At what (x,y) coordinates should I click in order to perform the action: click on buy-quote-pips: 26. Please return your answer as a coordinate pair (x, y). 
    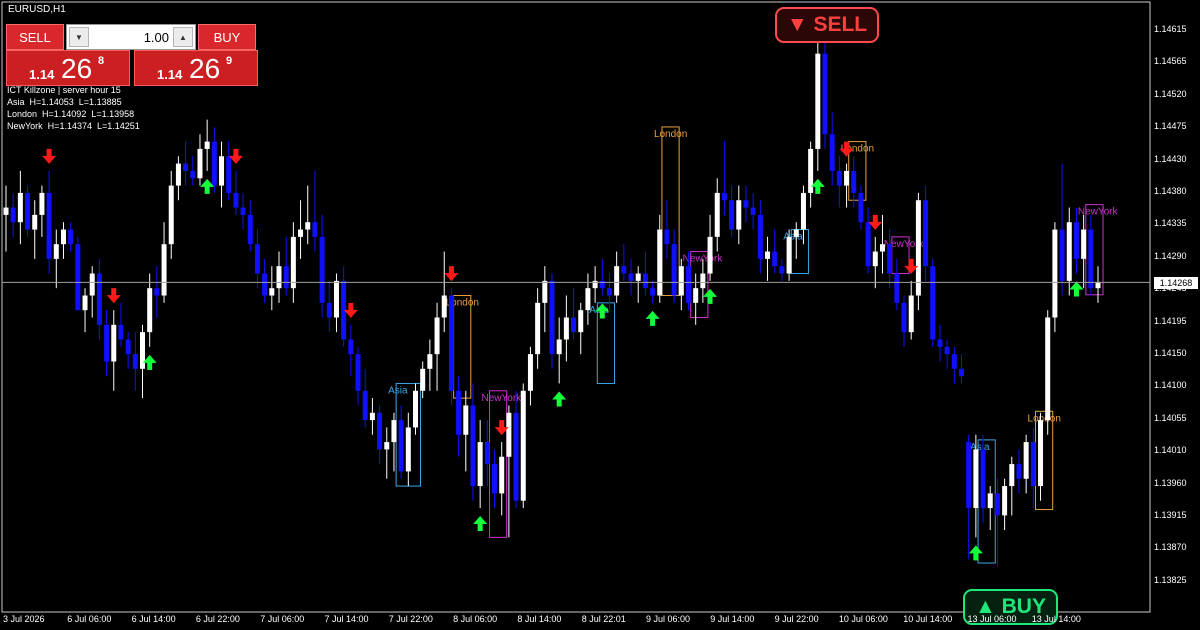
    Looking at the image, I should click on (205, 68).